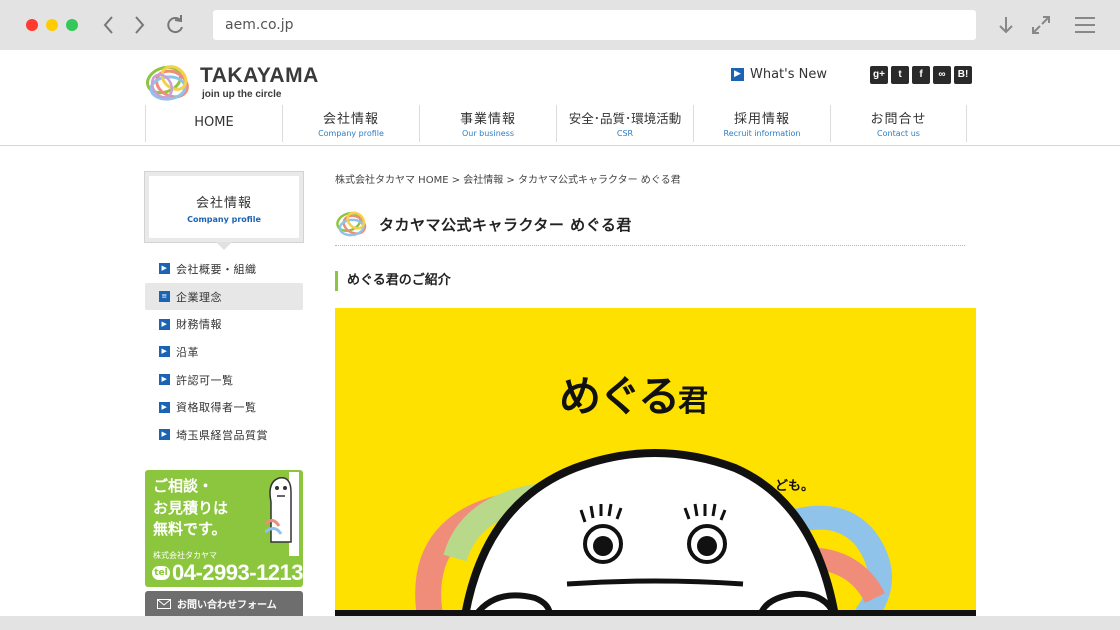 The image size is (1120, 630). Describe the element at coordinates (942, 75) in the screenshot. I see `link-icon: ∞` at that location.